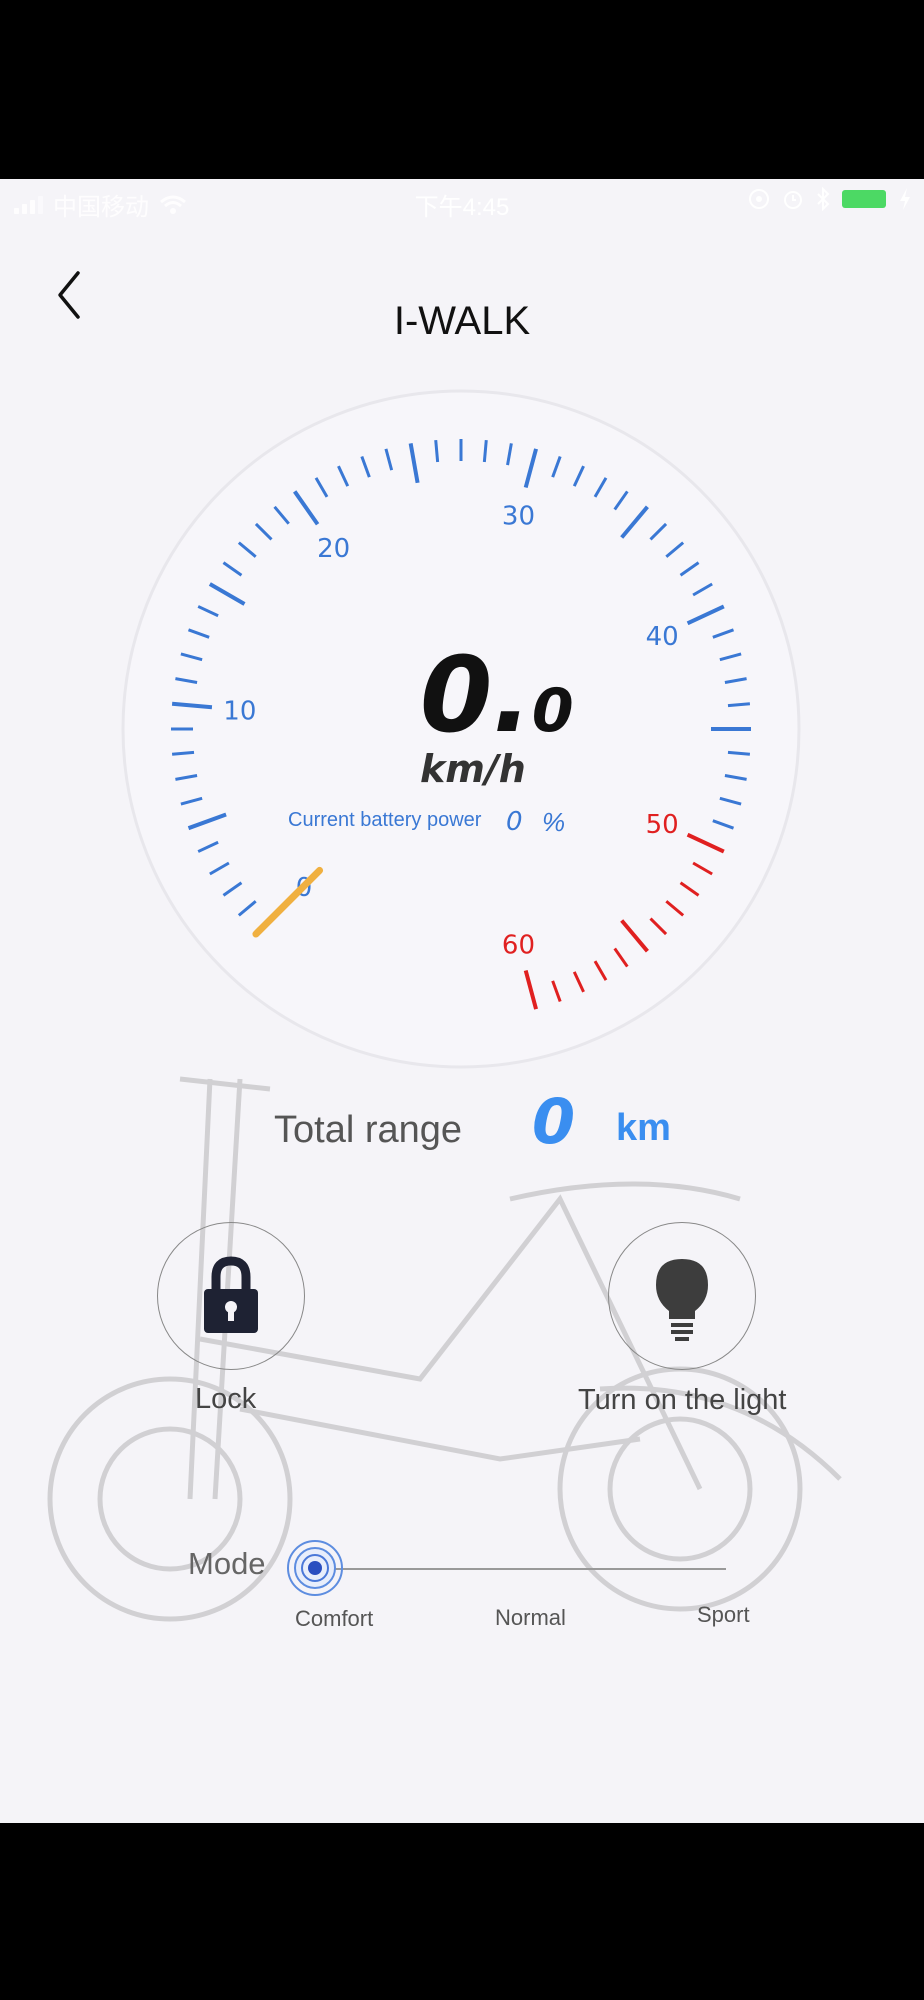  Describe the element at coordinates (368, 1130) in the screenshot. I see `total-range-label: Total range` at that location.